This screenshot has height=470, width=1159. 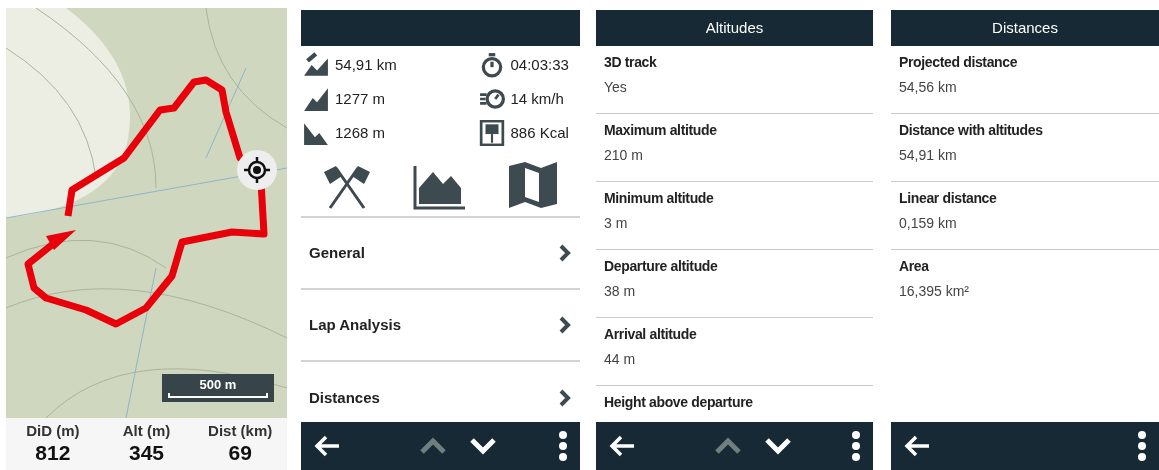 I want to click on position-arrow-icon, so click(x=61, y=240).